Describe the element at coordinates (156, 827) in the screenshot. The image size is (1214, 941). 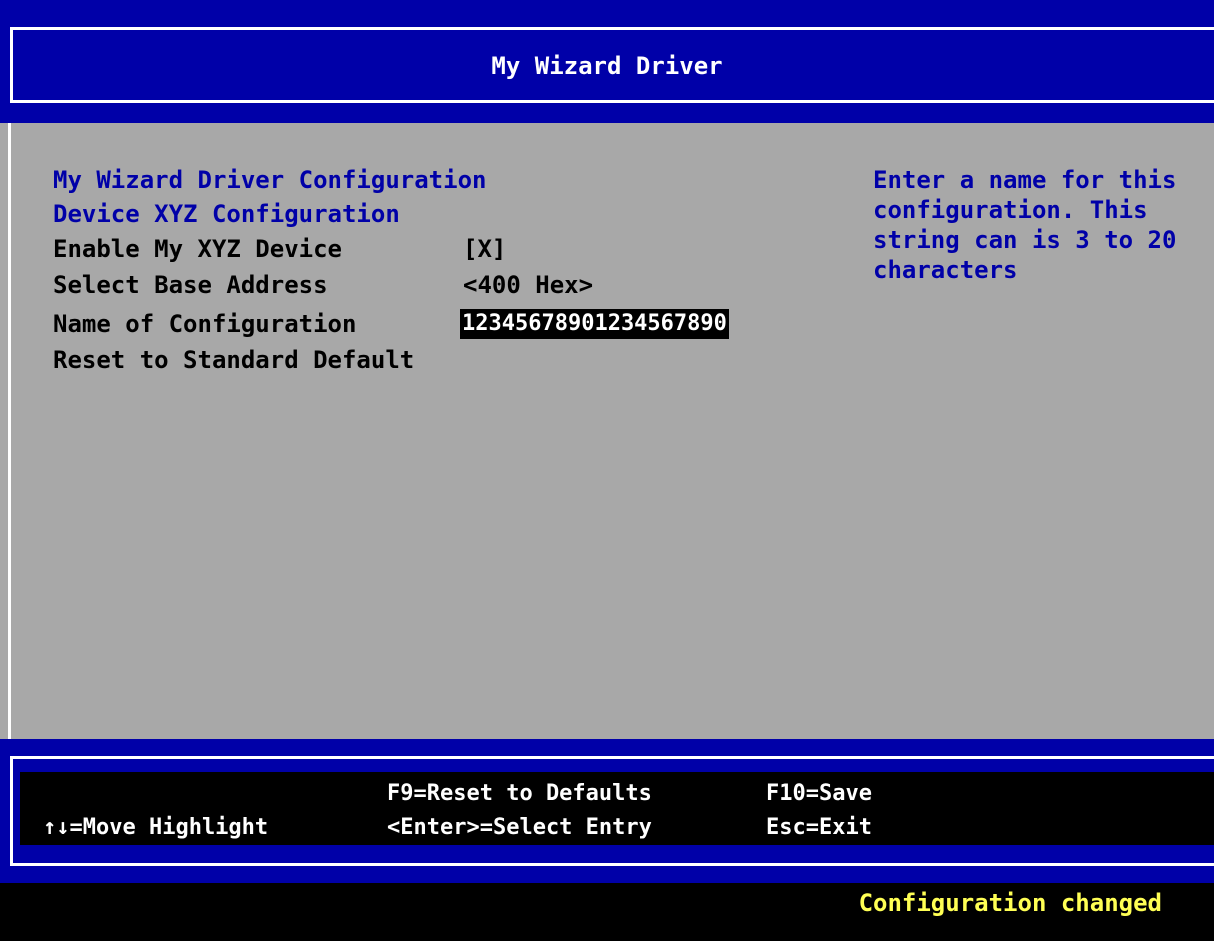
I see `hint-move-highlight: ↑↓=Move Highlight` at that location.